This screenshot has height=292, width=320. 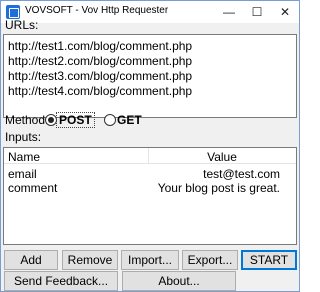 I want to click on get-radio, so click(x=110, y=120).